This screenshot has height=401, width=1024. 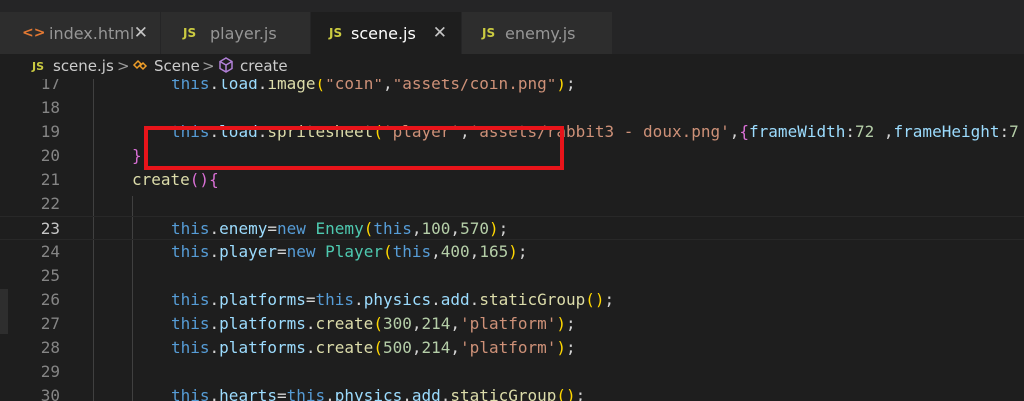 I want to click on class-symbol-icon, so click(x=140, y=67).